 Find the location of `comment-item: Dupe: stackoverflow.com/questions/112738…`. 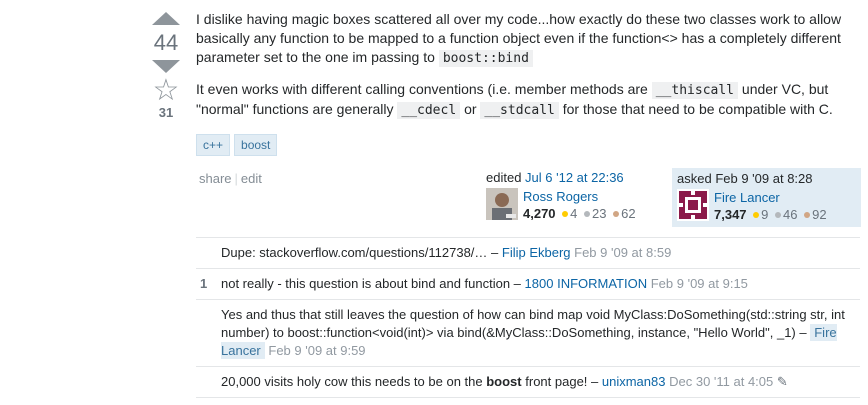

comment-item: Dupe: stackoverflow.com/questions/112738… is located at coordinates (528, 253).